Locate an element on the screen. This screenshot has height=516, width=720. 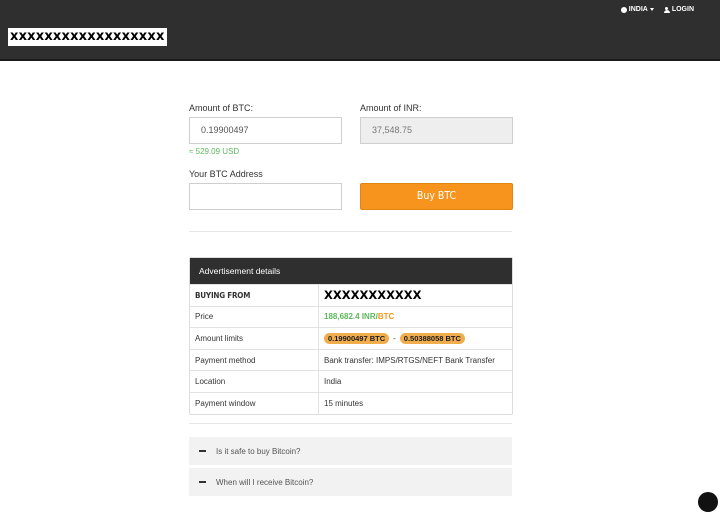
caret-down-icon is located at coordinates (651, 9).